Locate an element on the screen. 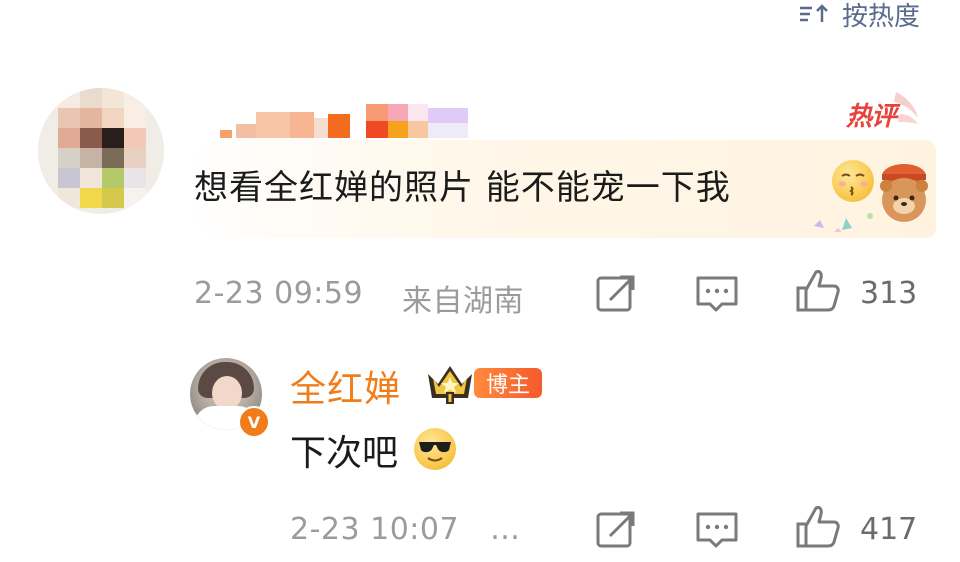 This screenshot has width=960, height=562. sort-icon is located at coordinates (813, 13).